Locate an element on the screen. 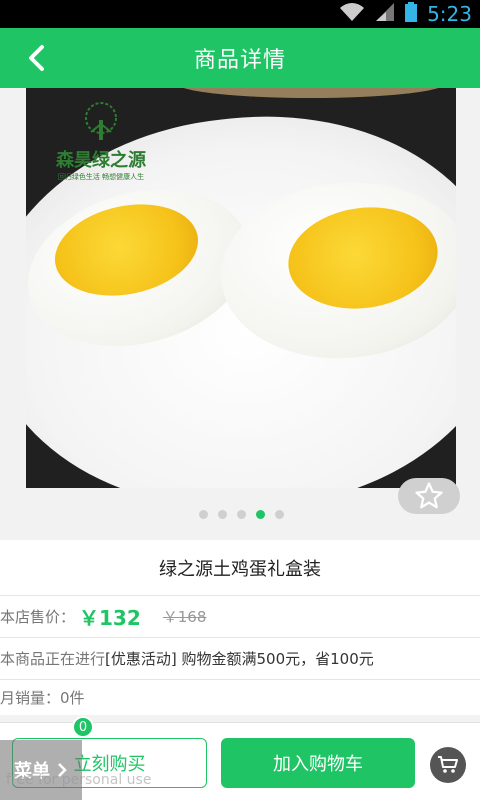  add-to-cart-button: 加入购物车 is located at coordinates (318, 763).